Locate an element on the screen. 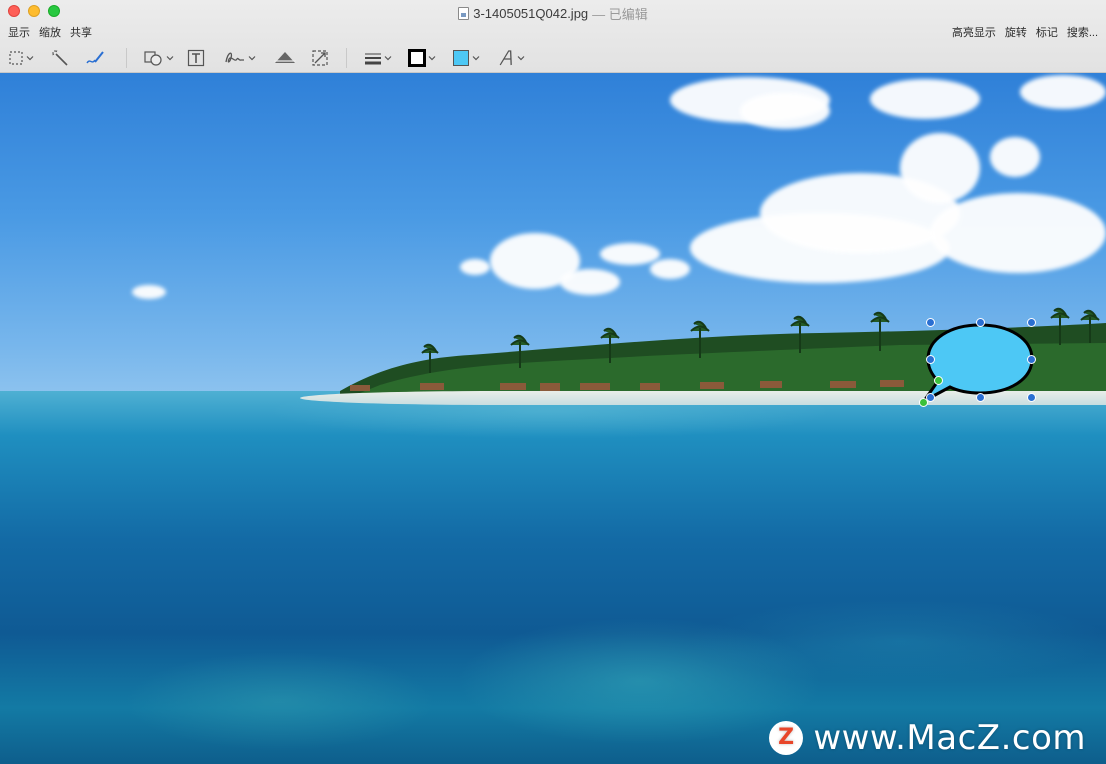 The width and height of the screenshot is (1106, 764). markup-button: 标记 is located at coordinates (1047, 32).